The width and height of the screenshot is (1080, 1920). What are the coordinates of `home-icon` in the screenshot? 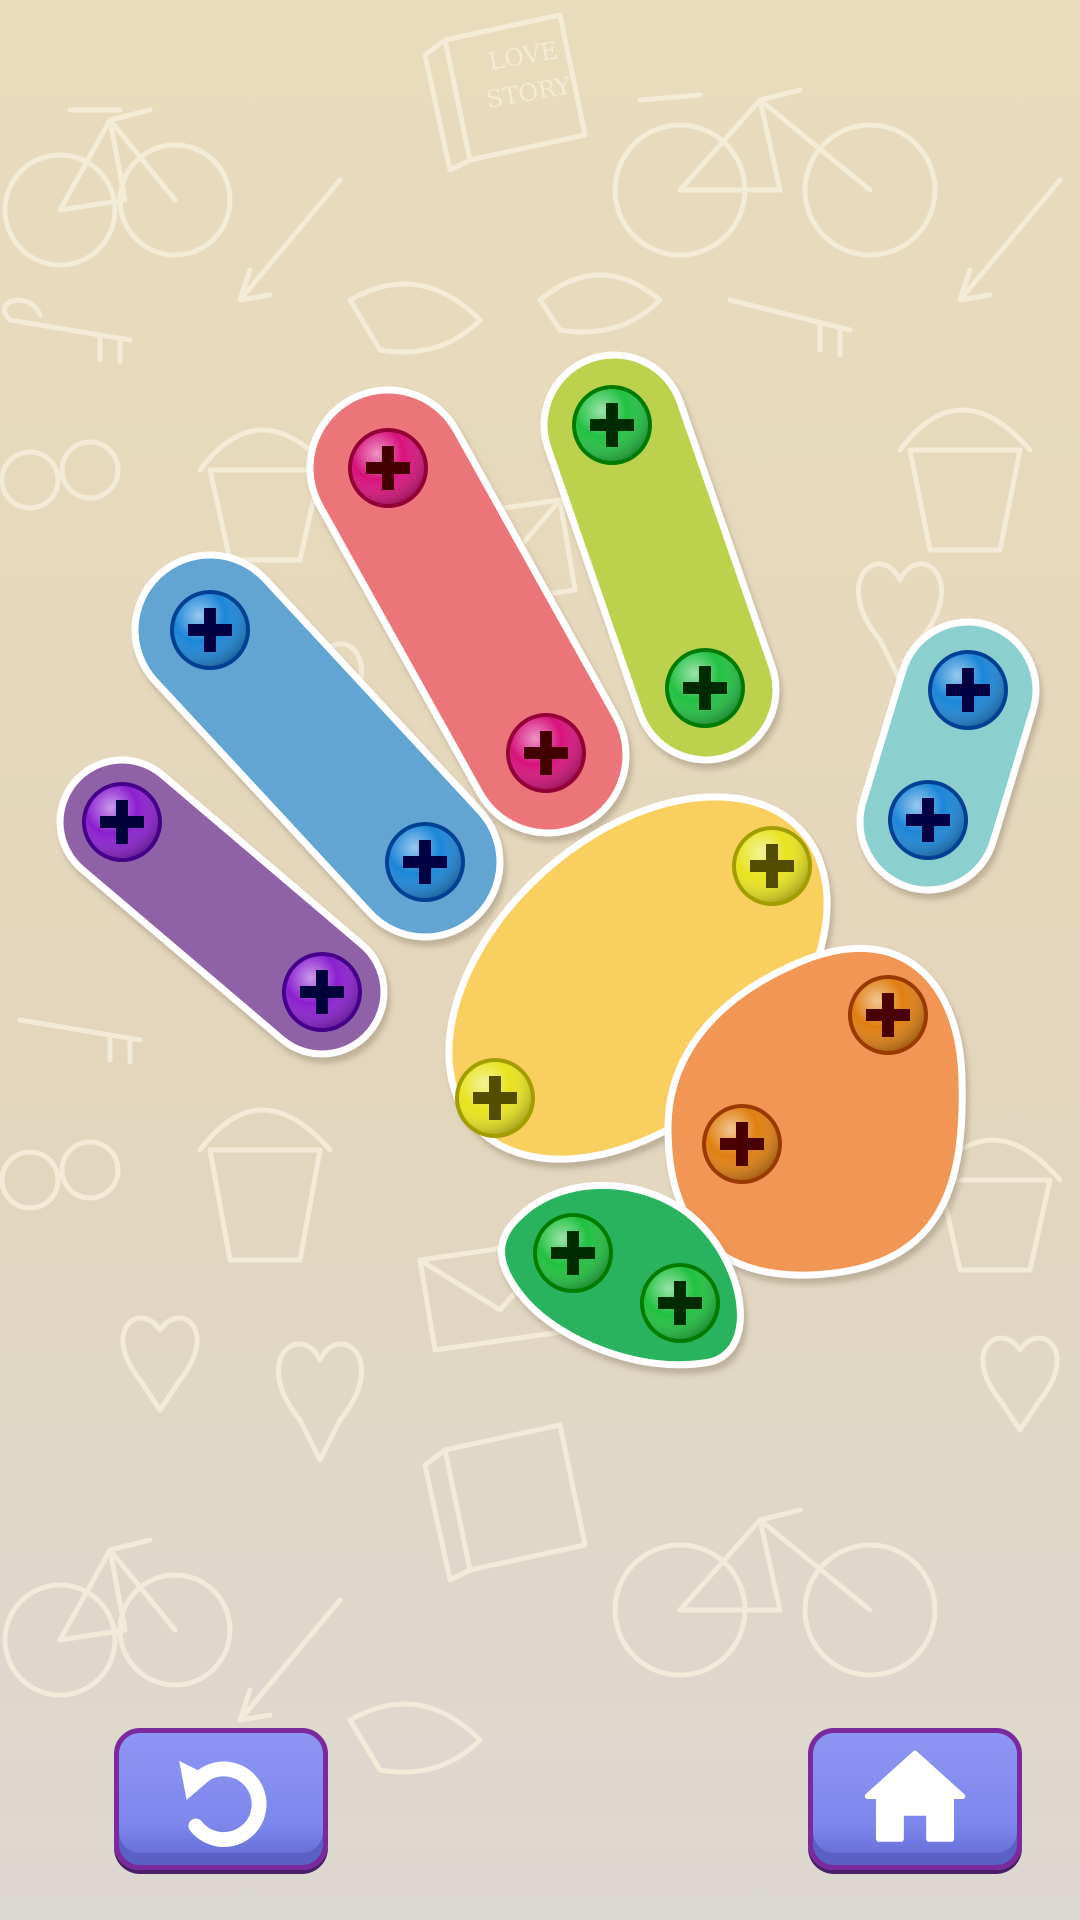 It's located at (915, 1796).